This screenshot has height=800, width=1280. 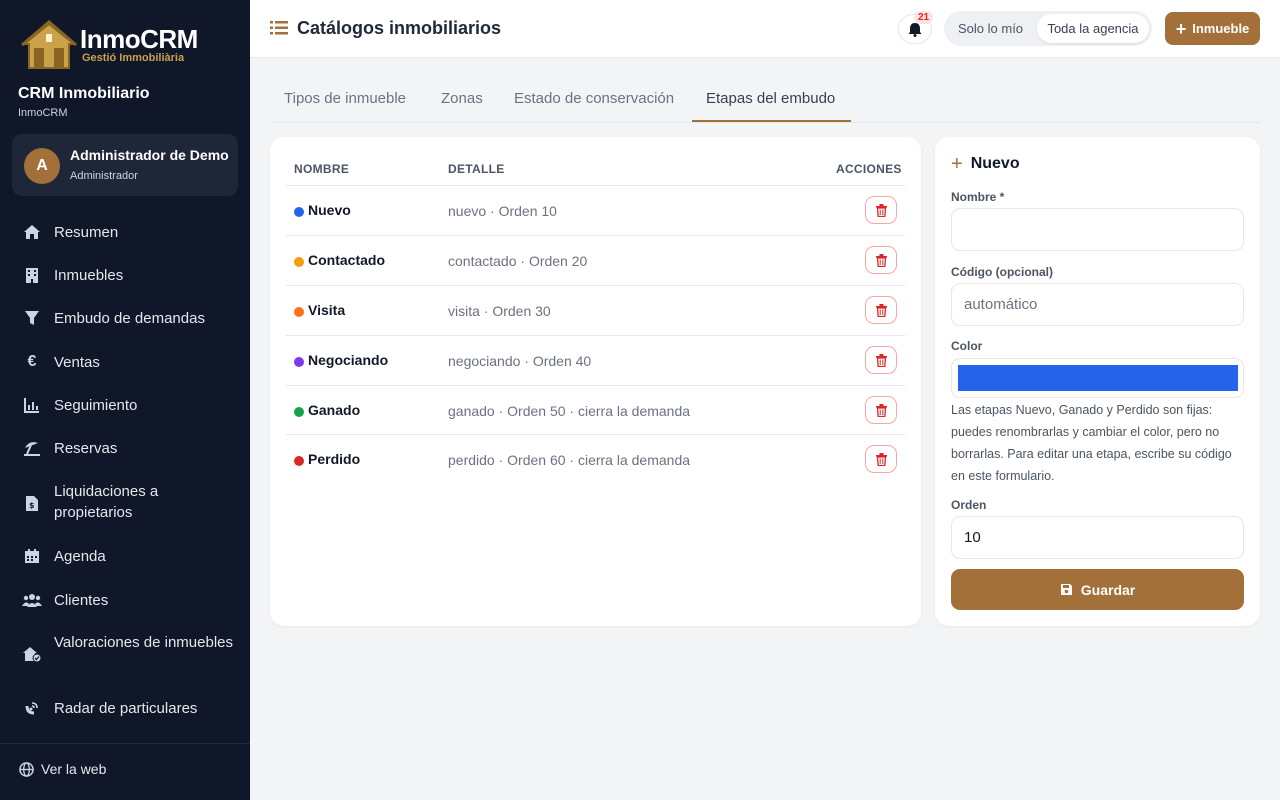 What do you see at coordinates (125, 600) in the screenshot?
I see `sidebar-item-clientes: Clientes` at bounding box center [125, 600].